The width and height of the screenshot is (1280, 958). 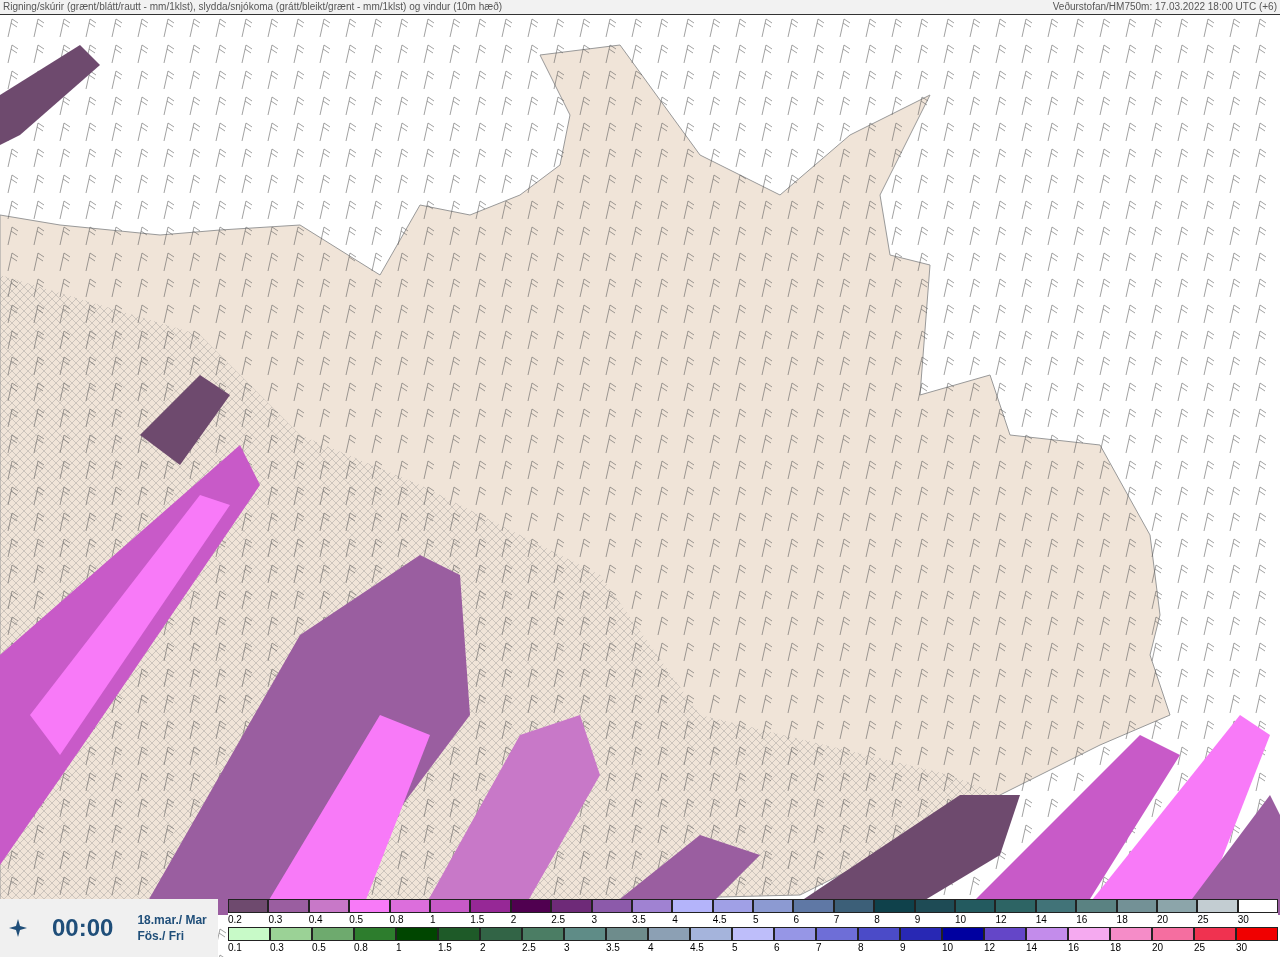 I want to click on forecast-time: 00:00, so click(x=83, y=928).